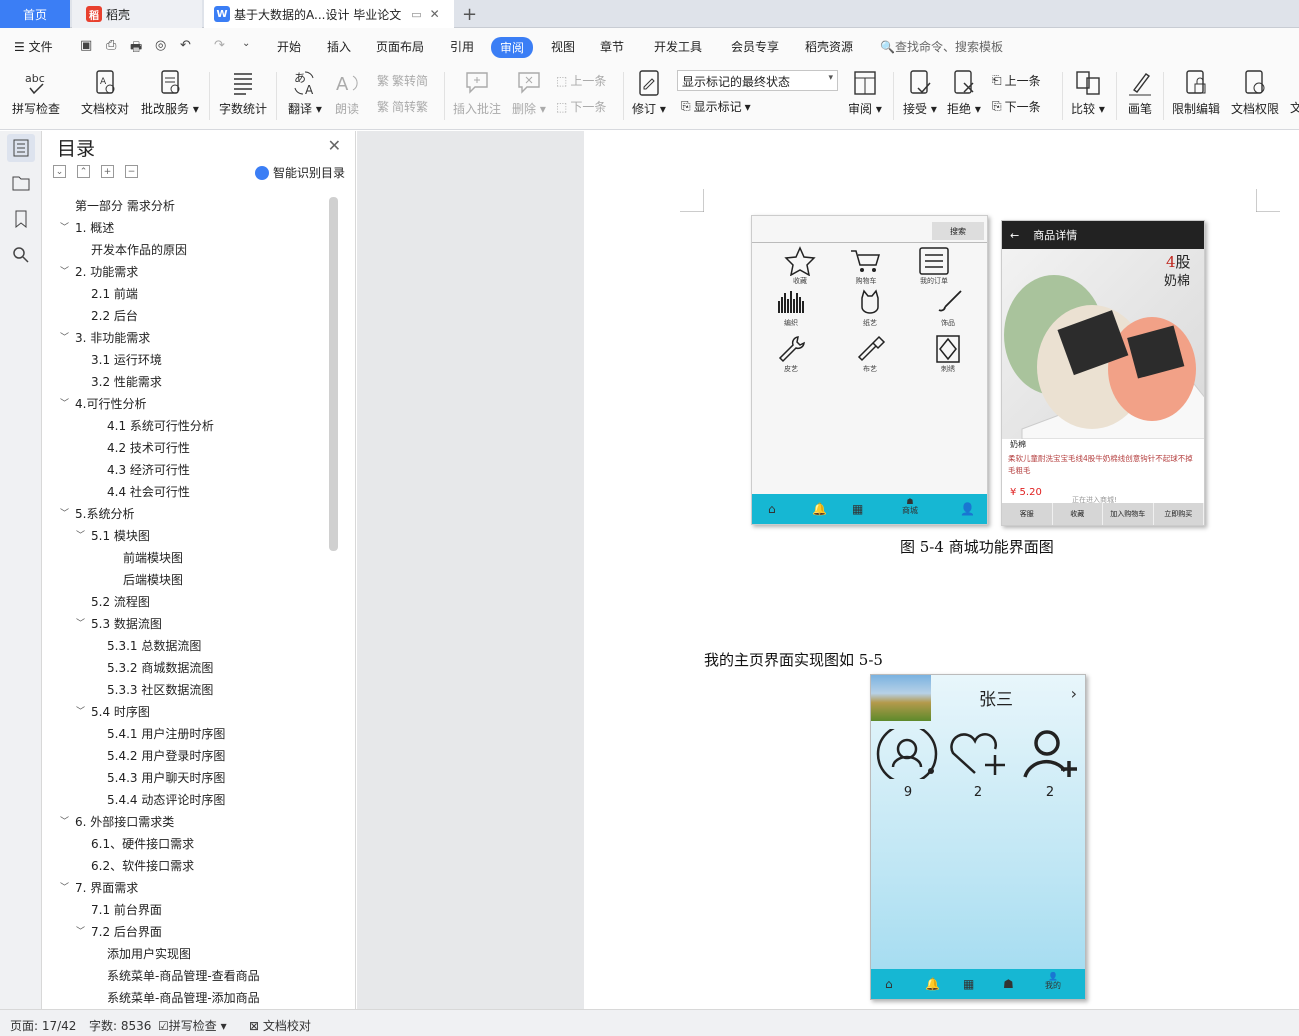 The image size is (1299, 1036). I want to click on redo-icon: ↷, so click(219, 45).